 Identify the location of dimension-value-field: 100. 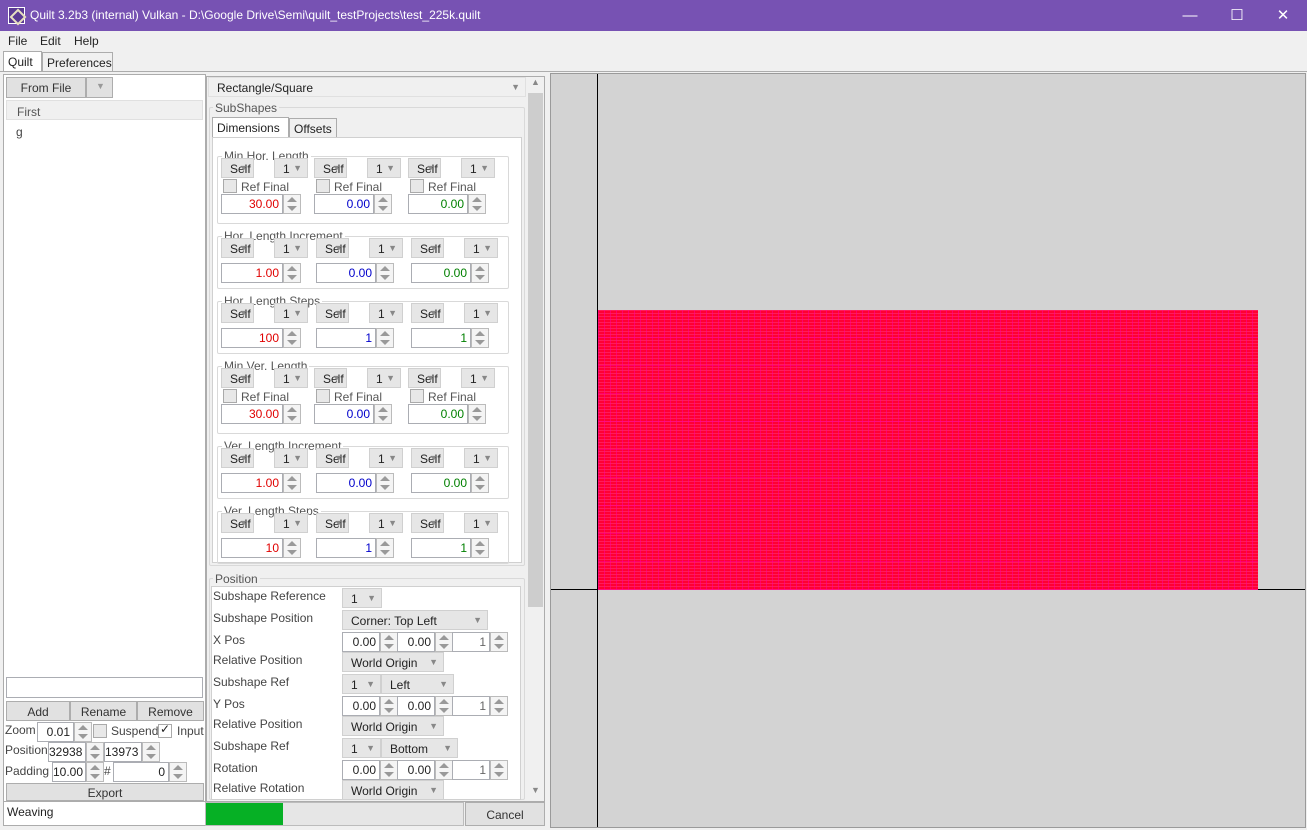
(252, 338).